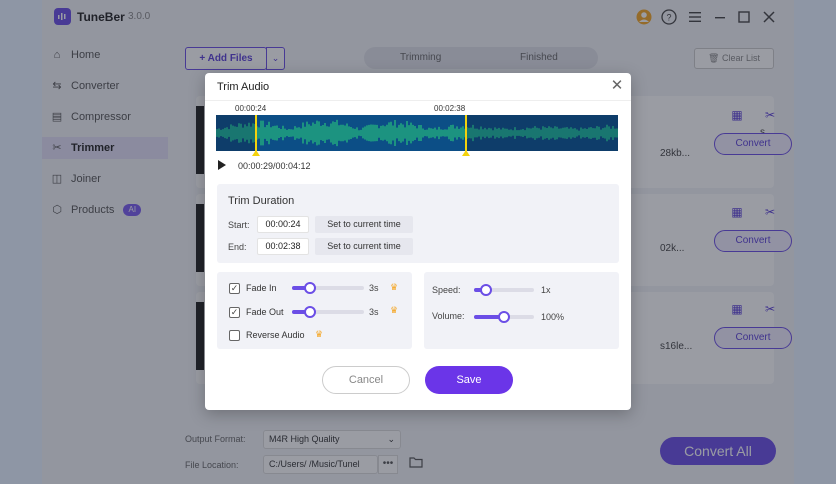  Describe the element at coordinates (234, 288) in the screenshot. I see `fade-in-checkbox: ✓` at that location.